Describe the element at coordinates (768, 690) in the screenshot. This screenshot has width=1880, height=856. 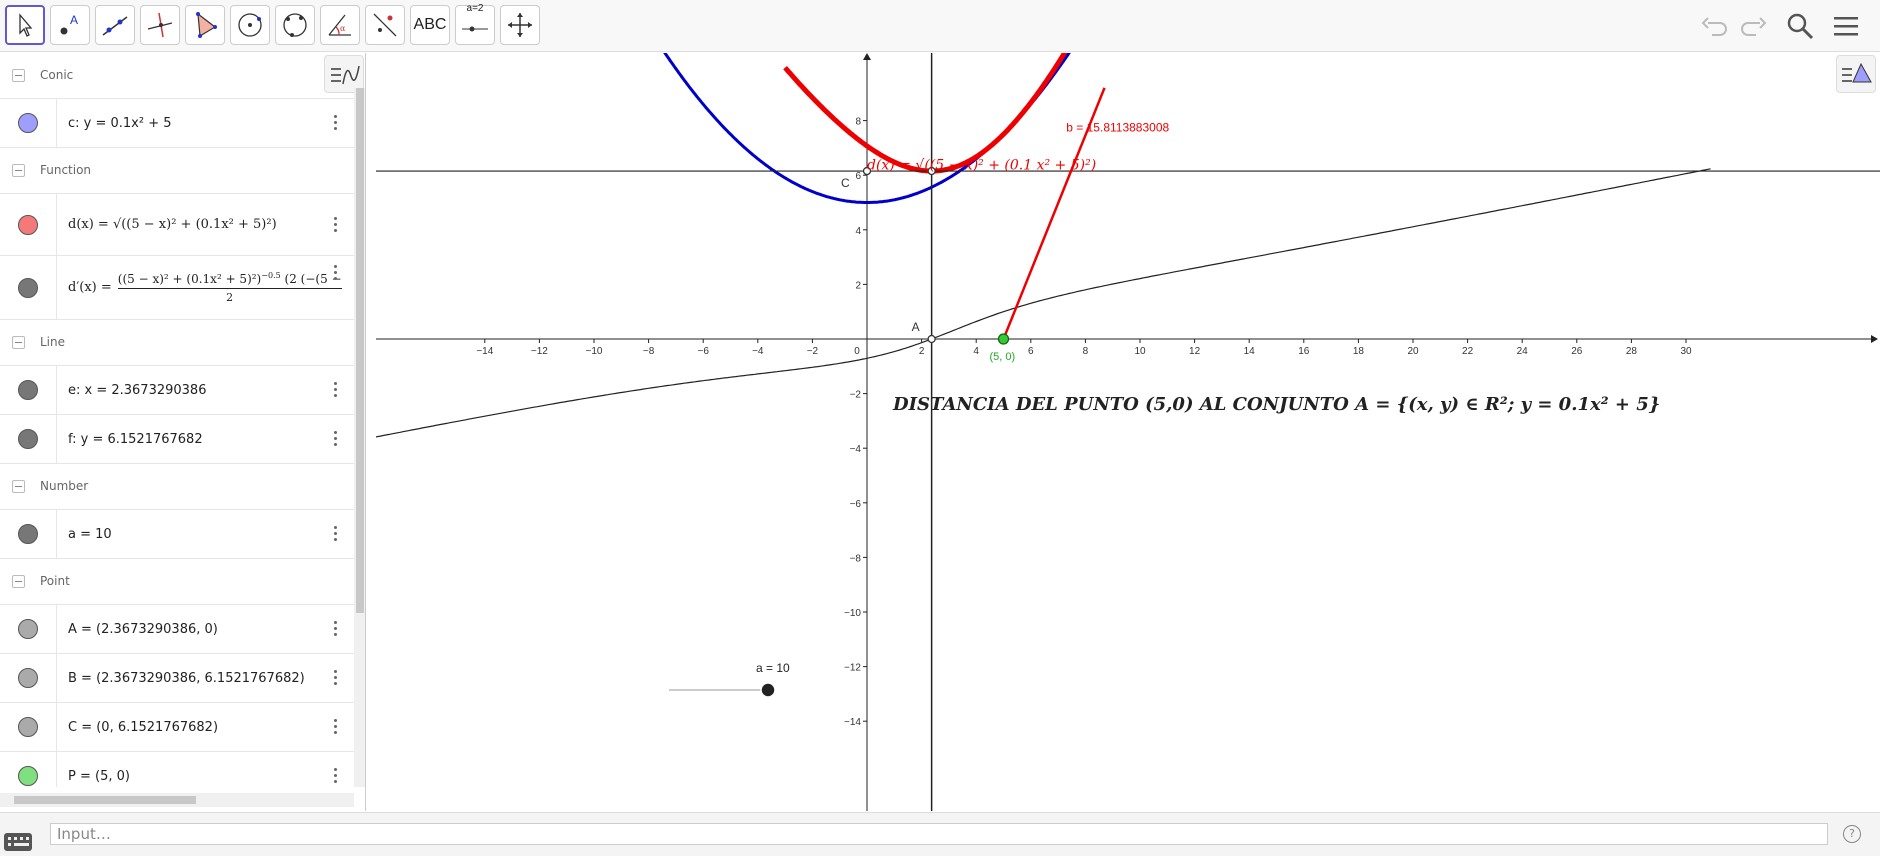
I see `slider-handle` at that location.